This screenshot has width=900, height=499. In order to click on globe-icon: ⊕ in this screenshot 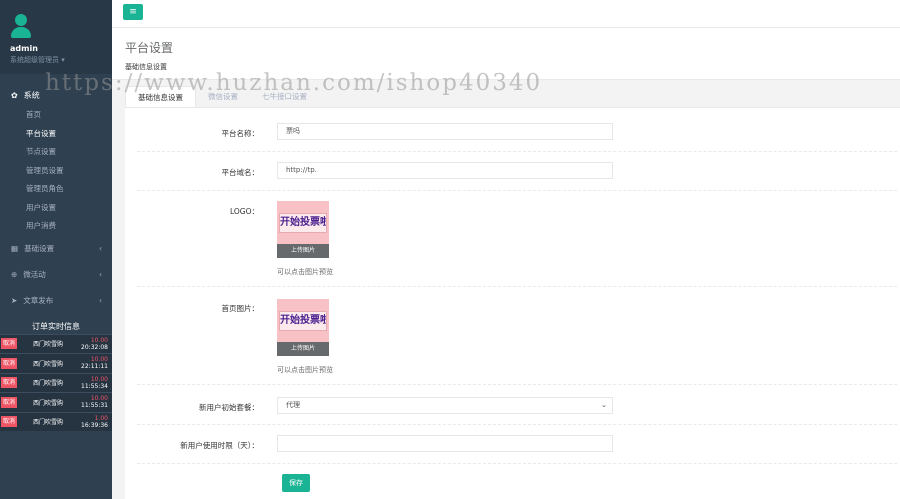, I will do `click(14, 274)`.